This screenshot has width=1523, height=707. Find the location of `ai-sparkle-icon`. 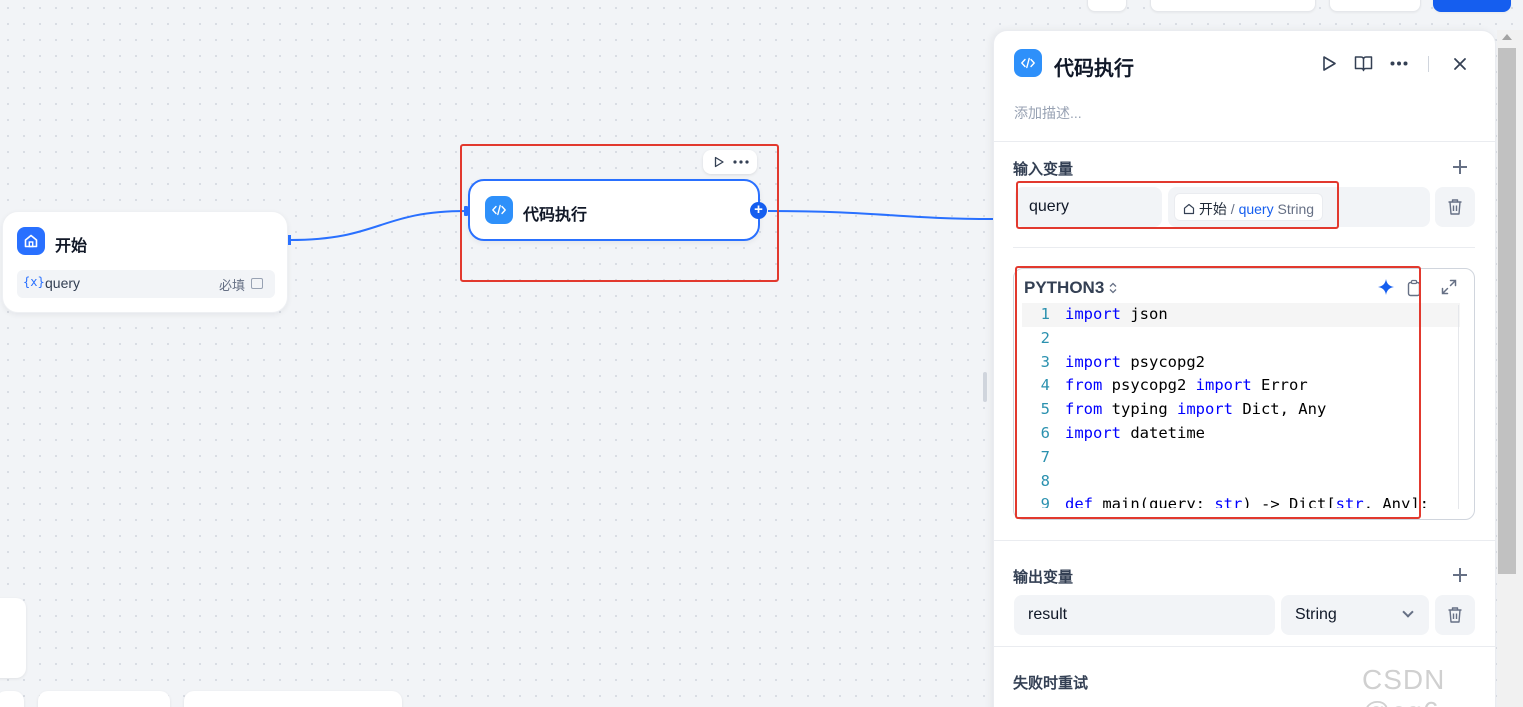

ai-sparkle-icon is located at coordinates (1386, 287).